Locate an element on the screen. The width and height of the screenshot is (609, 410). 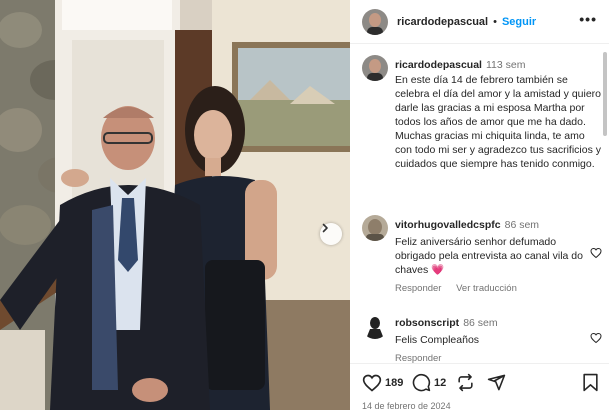
caption-username: ricardodepascual is located at coordinates (438, 65).